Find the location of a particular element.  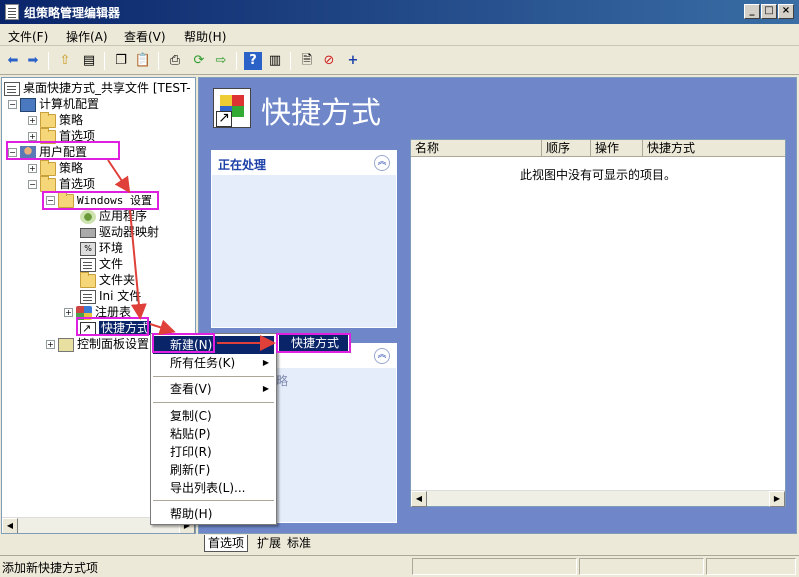

menu-item-view: 查看(V) ▶ is located at coordinates (213, 389).